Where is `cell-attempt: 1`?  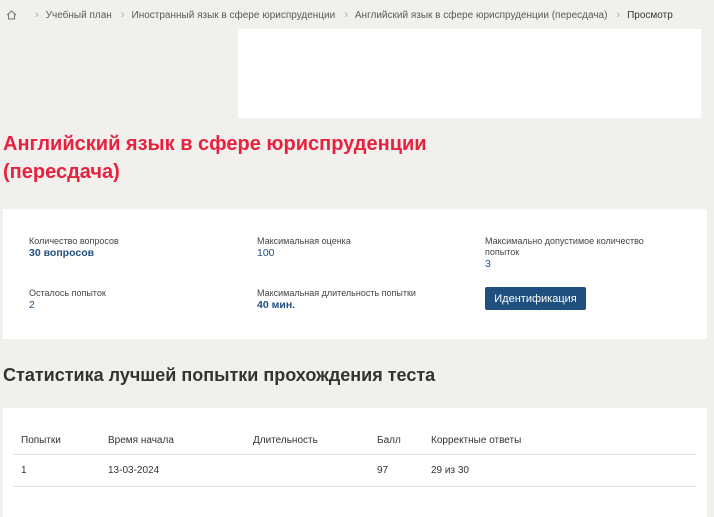 cell-attempt: 1 is located at coordinates (56, 470).